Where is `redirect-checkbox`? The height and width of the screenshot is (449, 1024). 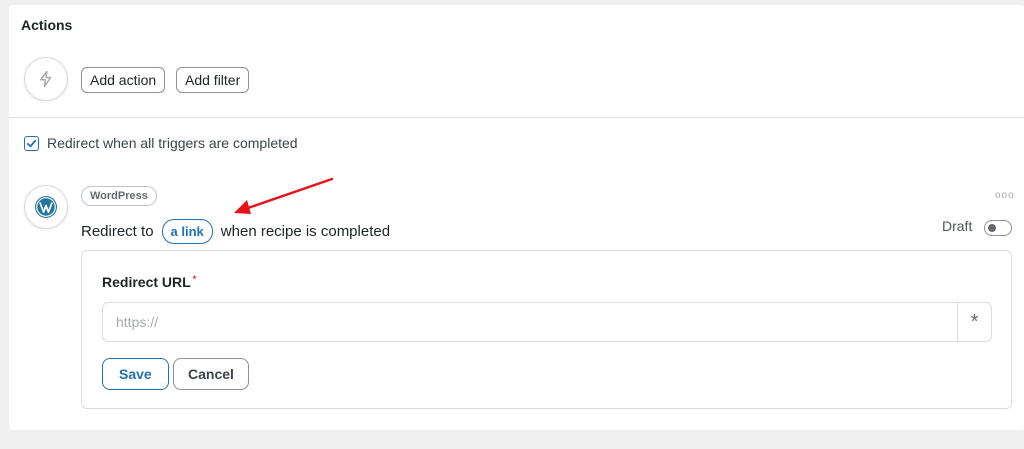 redirect-checkbox is located at coordinates (31, 143).